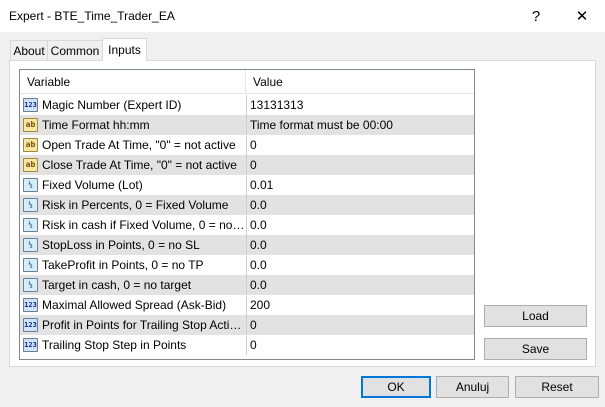 This screenshot has width=605, height=407. I want to click on table-row: 123 Magic Number (Expert ID) 13131313, so click(247, 105).